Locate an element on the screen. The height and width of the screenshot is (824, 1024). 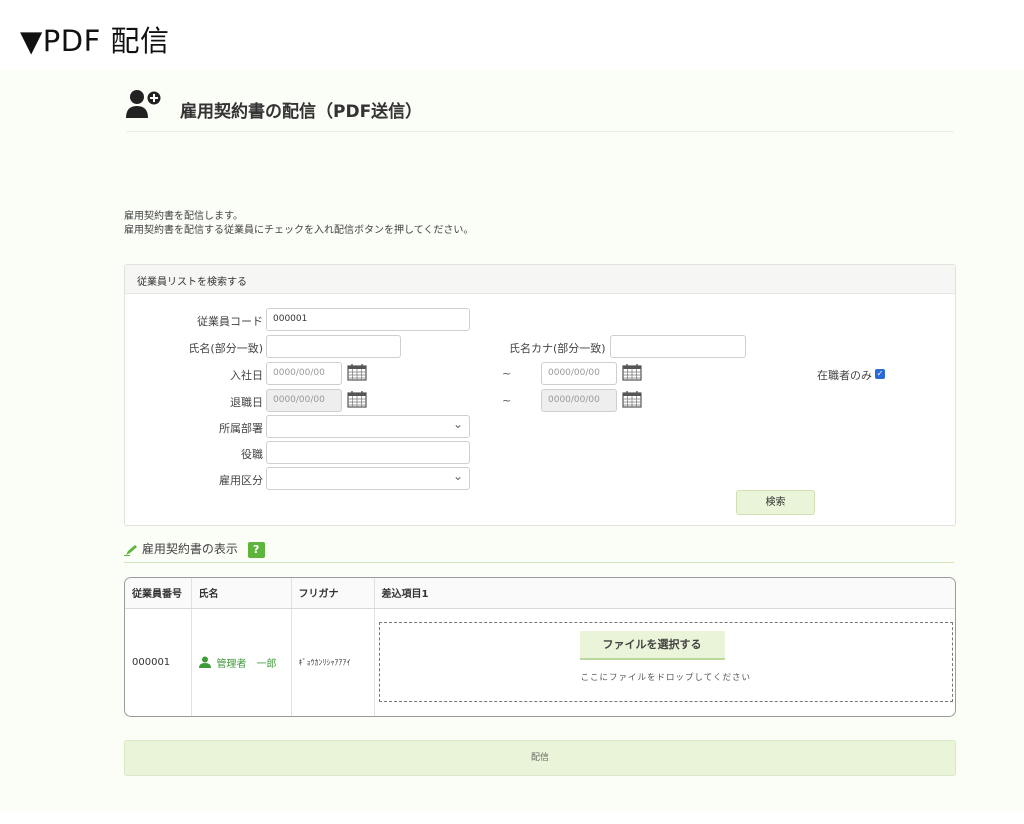
hire-date-to-input: 0000/00/00 is located at coordinates (579, 373).